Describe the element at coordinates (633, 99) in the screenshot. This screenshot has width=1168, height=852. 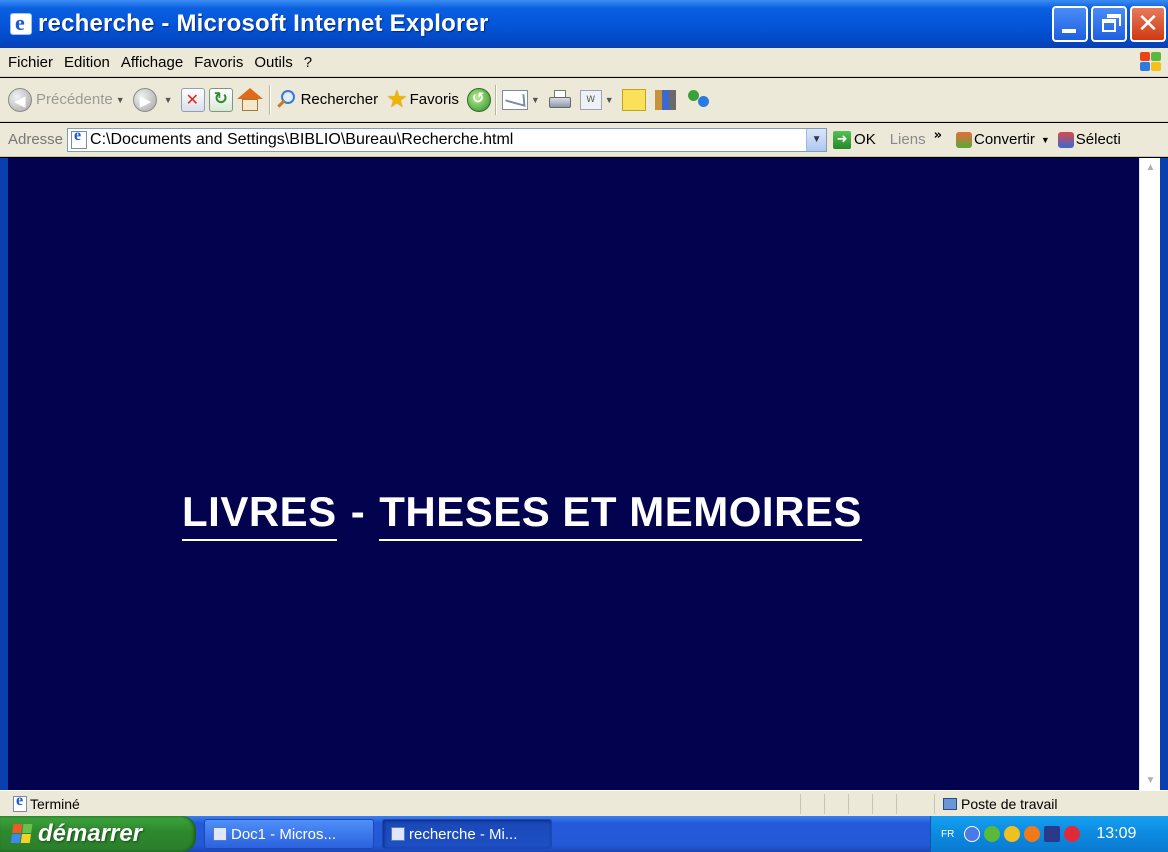
I see `note-button` at that location.